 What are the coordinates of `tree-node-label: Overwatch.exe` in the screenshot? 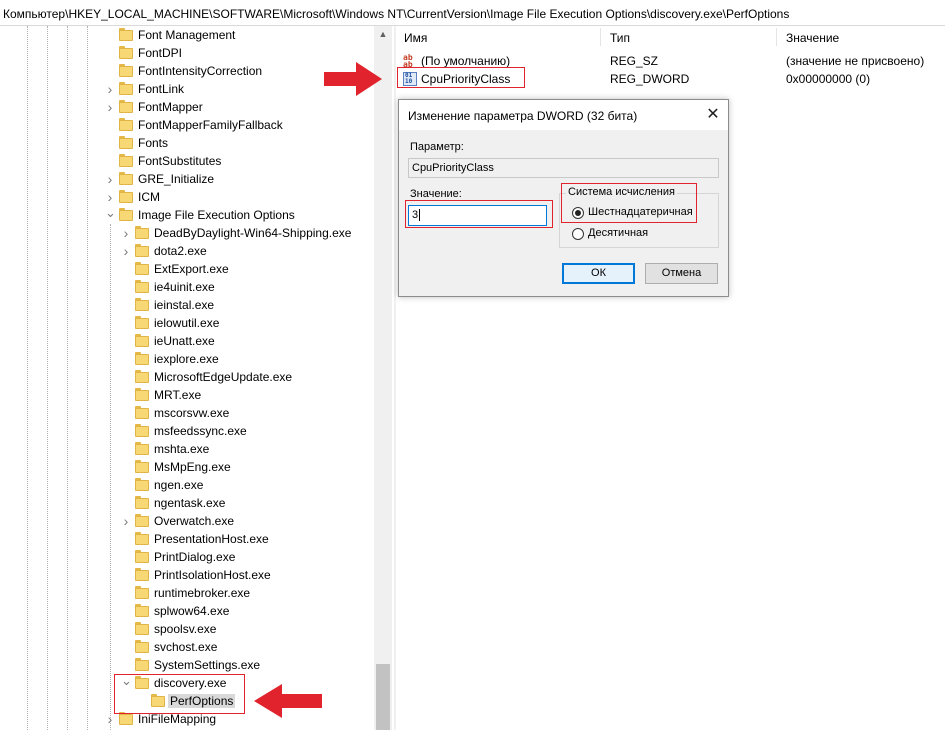 It's located at (194, 521).